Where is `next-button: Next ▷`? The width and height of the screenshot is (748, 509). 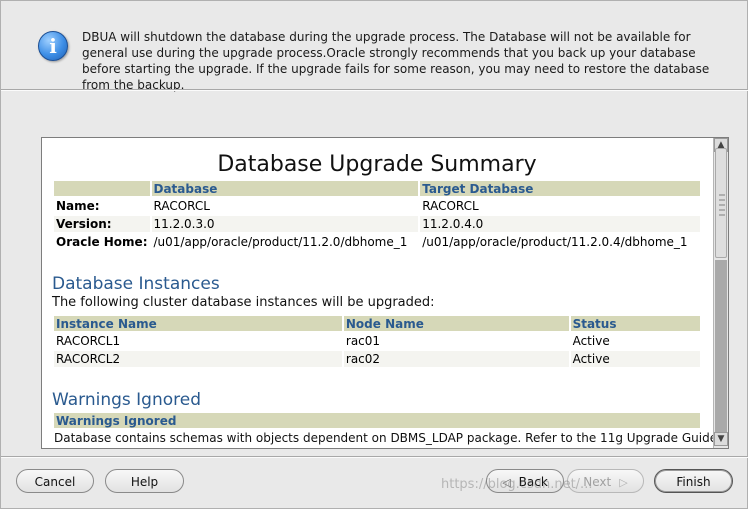
next-button: Next ▷ is located at coordinates (605, 481).